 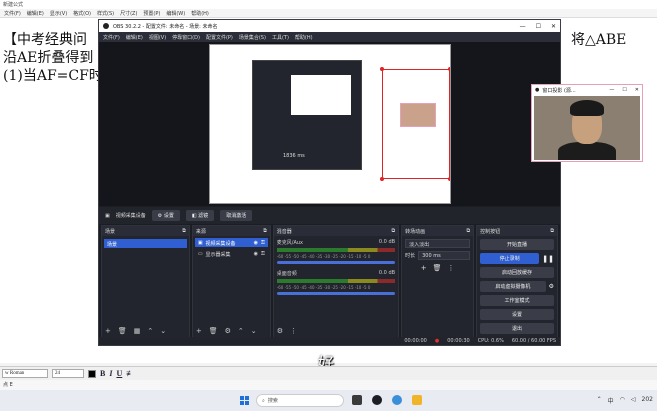 I want to click on font-select: w Roman, so click(x=25, y=373).